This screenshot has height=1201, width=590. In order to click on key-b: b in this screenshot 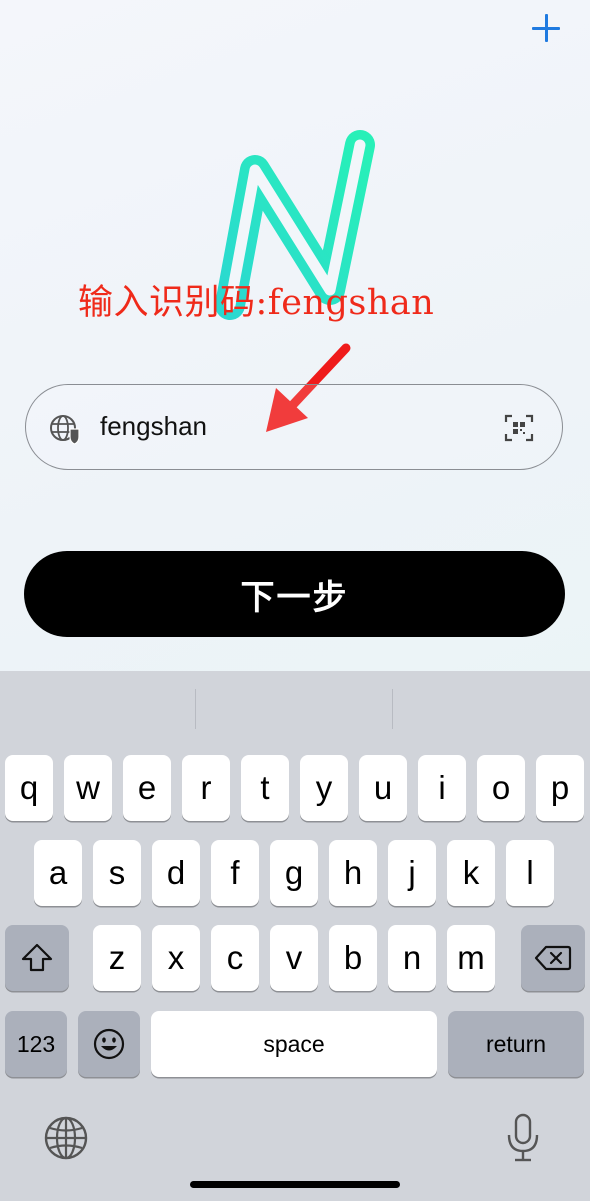, I will do `click(353, 958)`.